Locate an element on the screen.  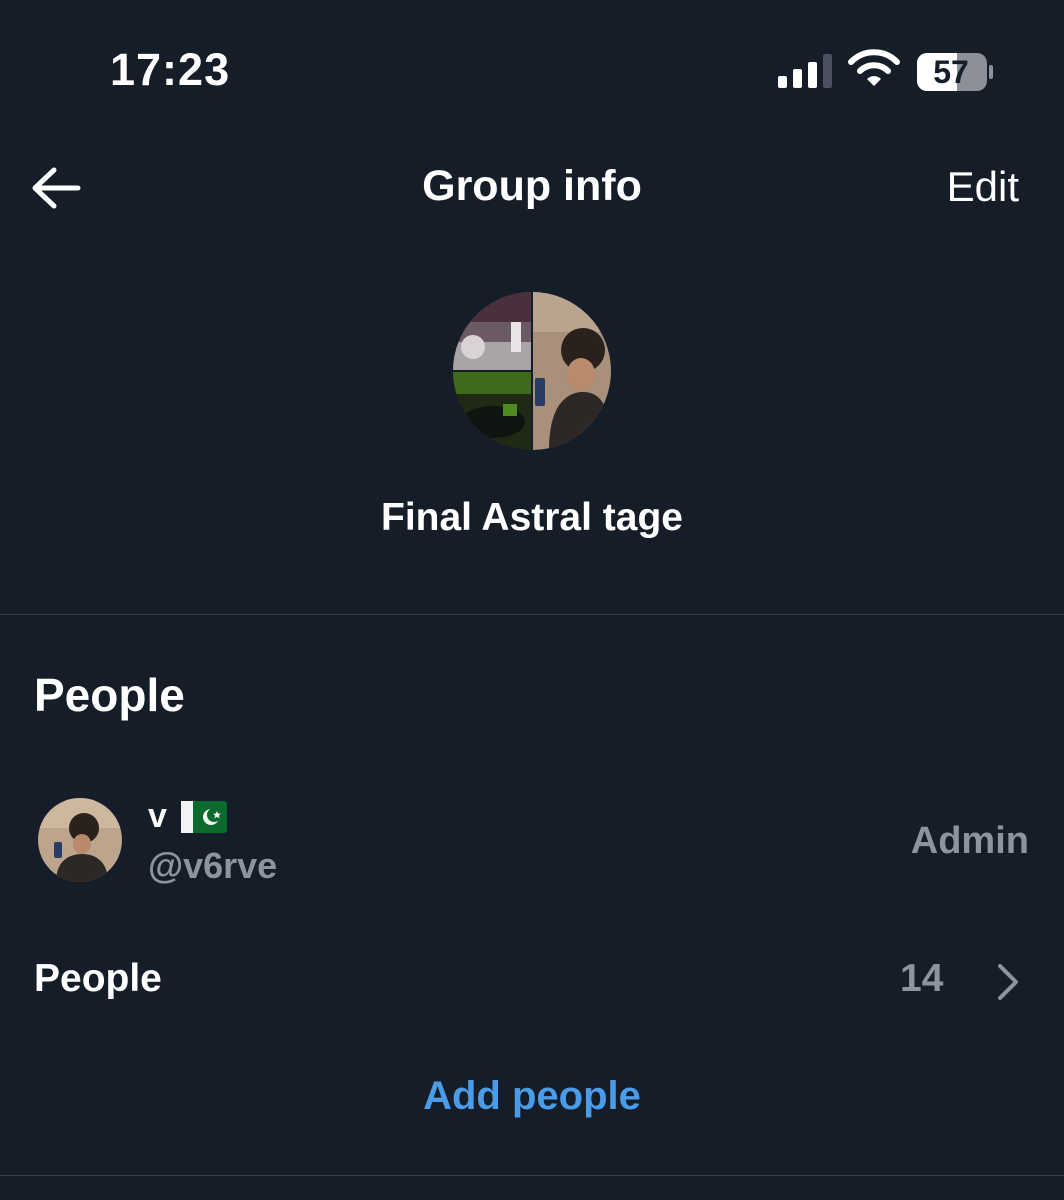
section-title-people: People is located at coordinates (109, 695).